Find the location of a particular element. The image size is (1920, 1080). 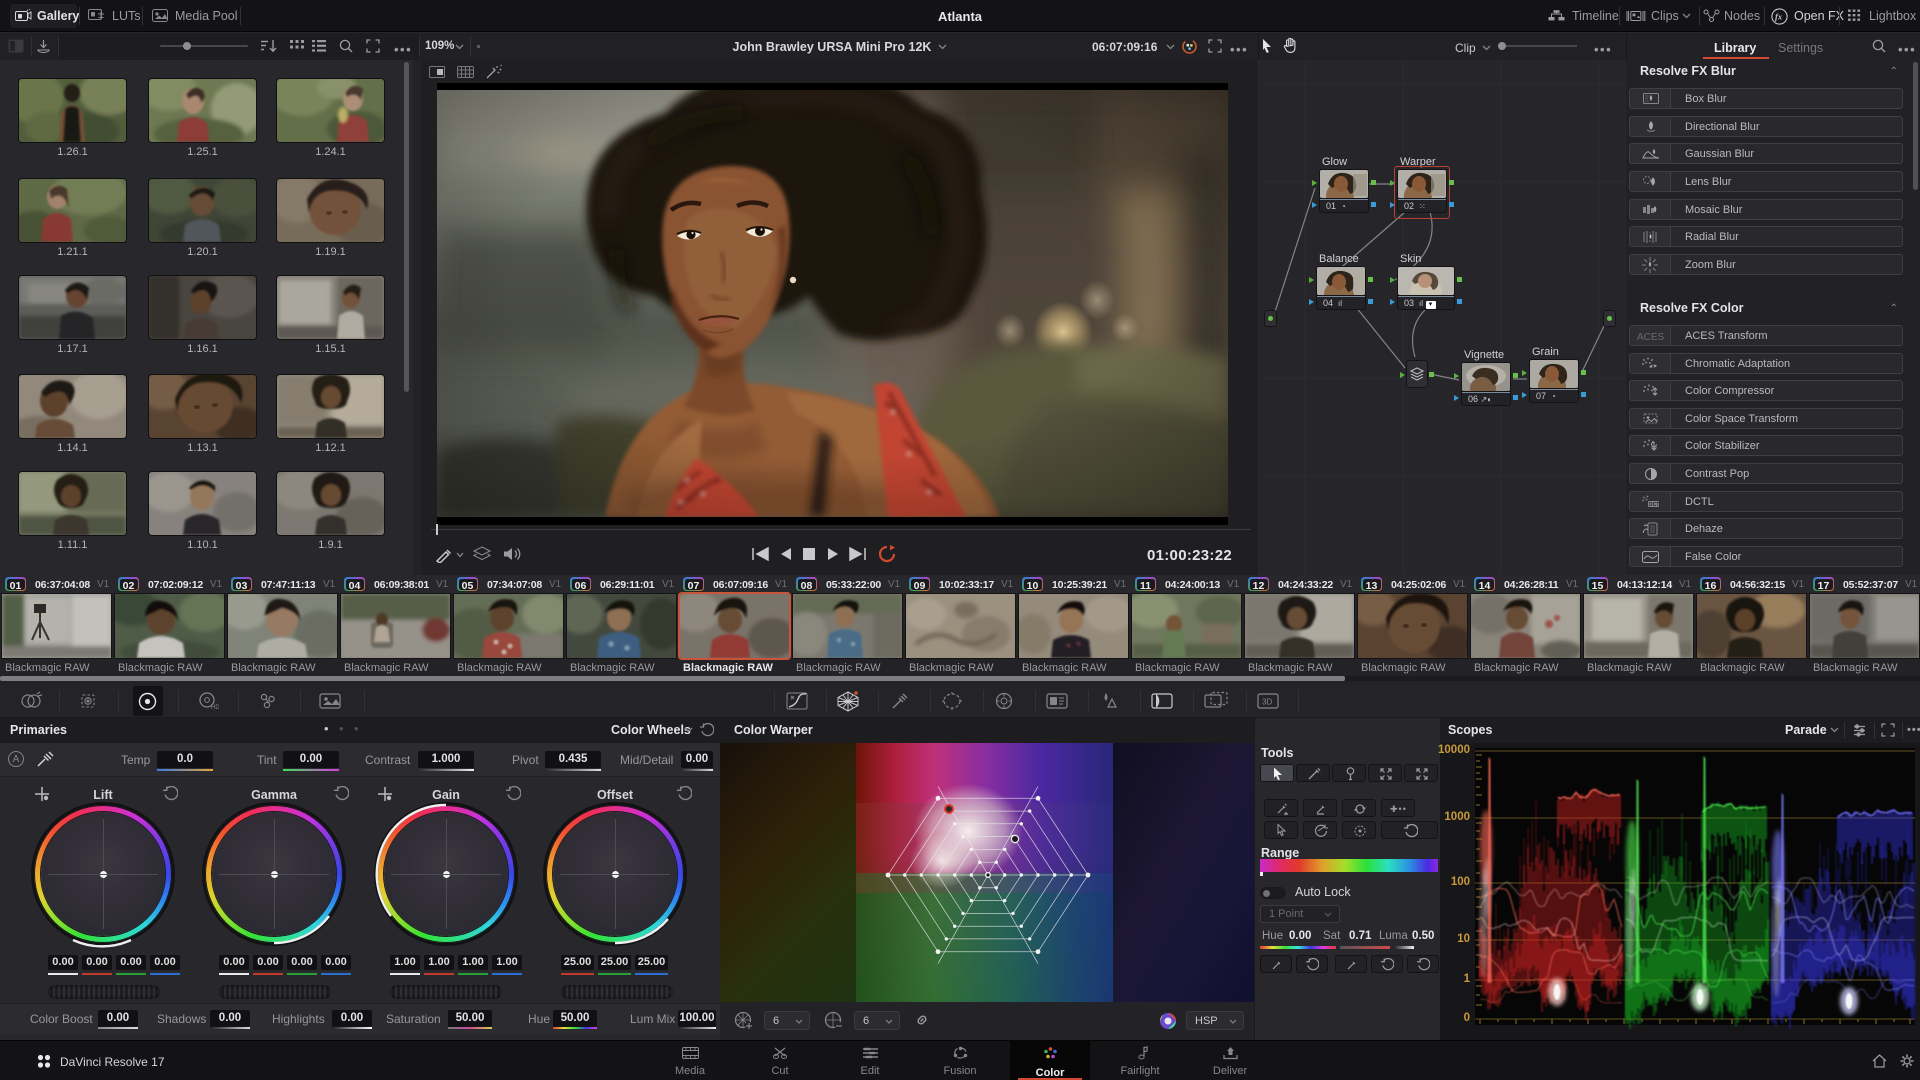

svg-text: 3D is located at coordinates (1267, 702).